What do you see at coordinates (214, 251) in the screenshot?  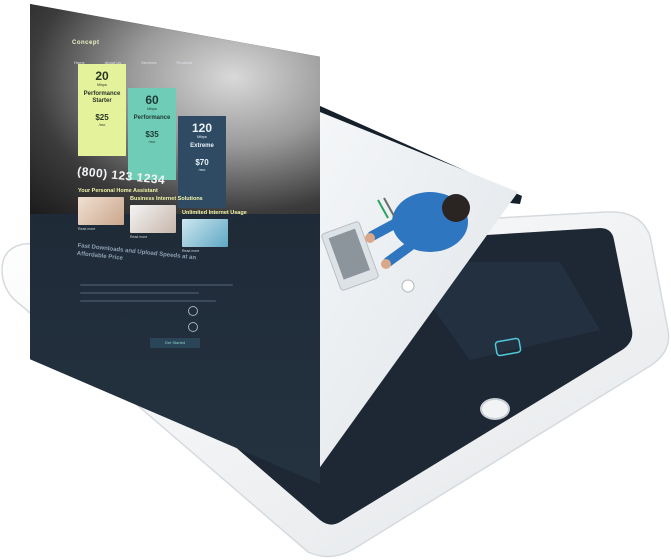 I see `tile-read-more-link: Read more` at bounding box center [214, 251].